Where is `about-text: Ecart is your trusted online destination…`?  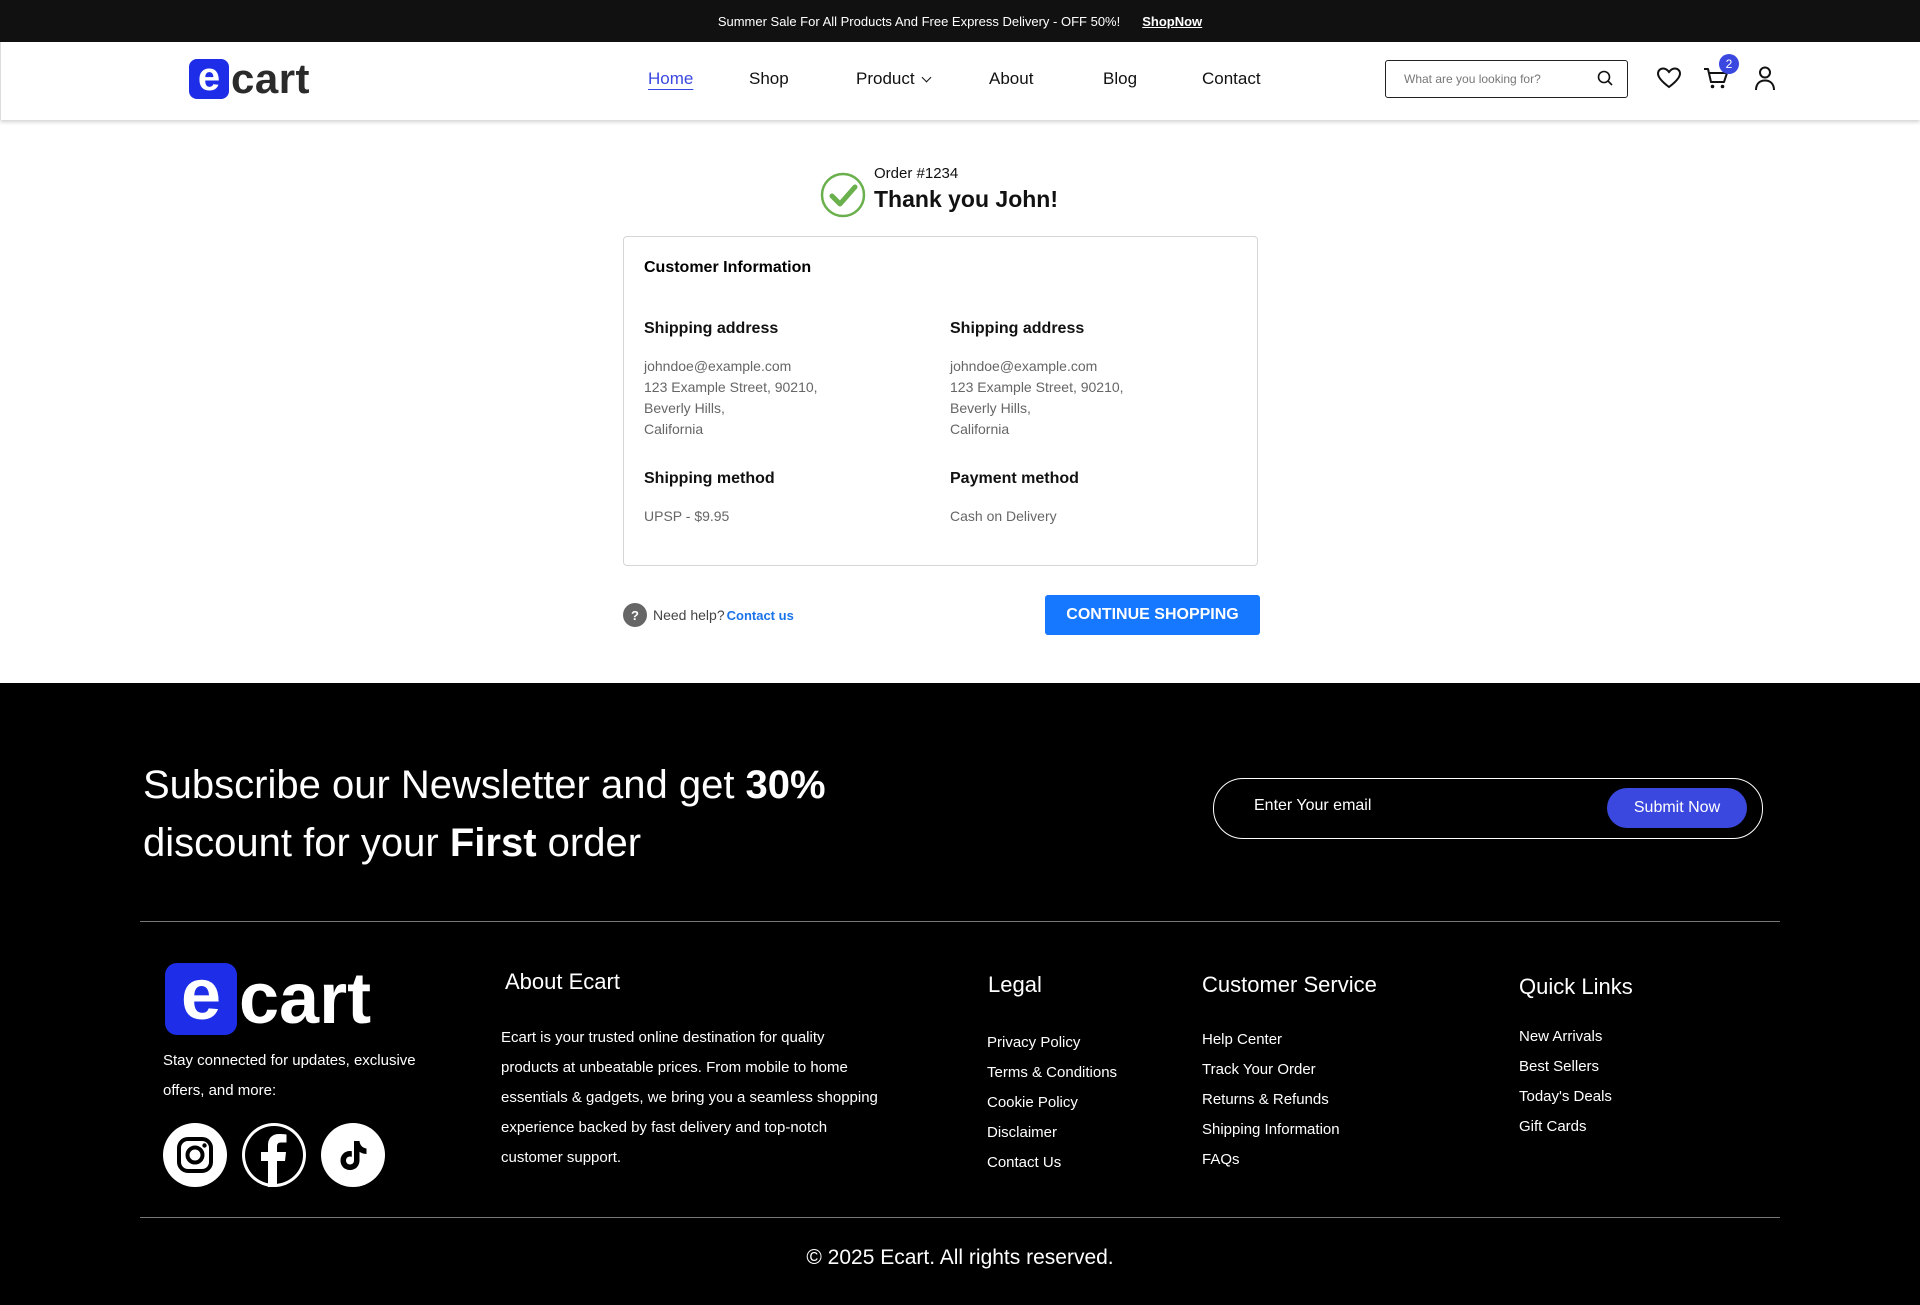 about-text: Ecart is your trusted online destination… is located at coordinates (689, 1097).